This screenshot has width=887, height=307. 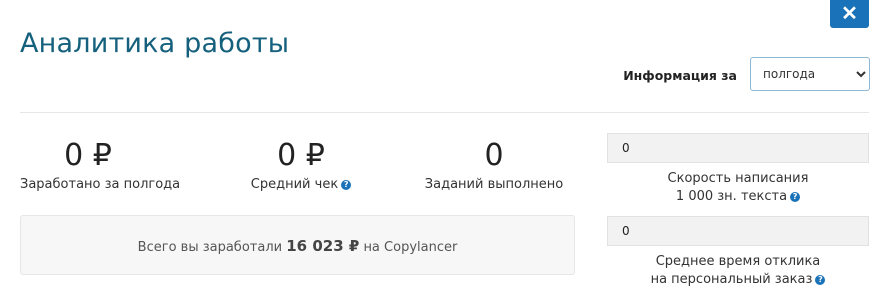 What do you see at coordinates (680, 75) in the screenshot?
I see `period-label: Информация за` at bounding box center [680, 75].